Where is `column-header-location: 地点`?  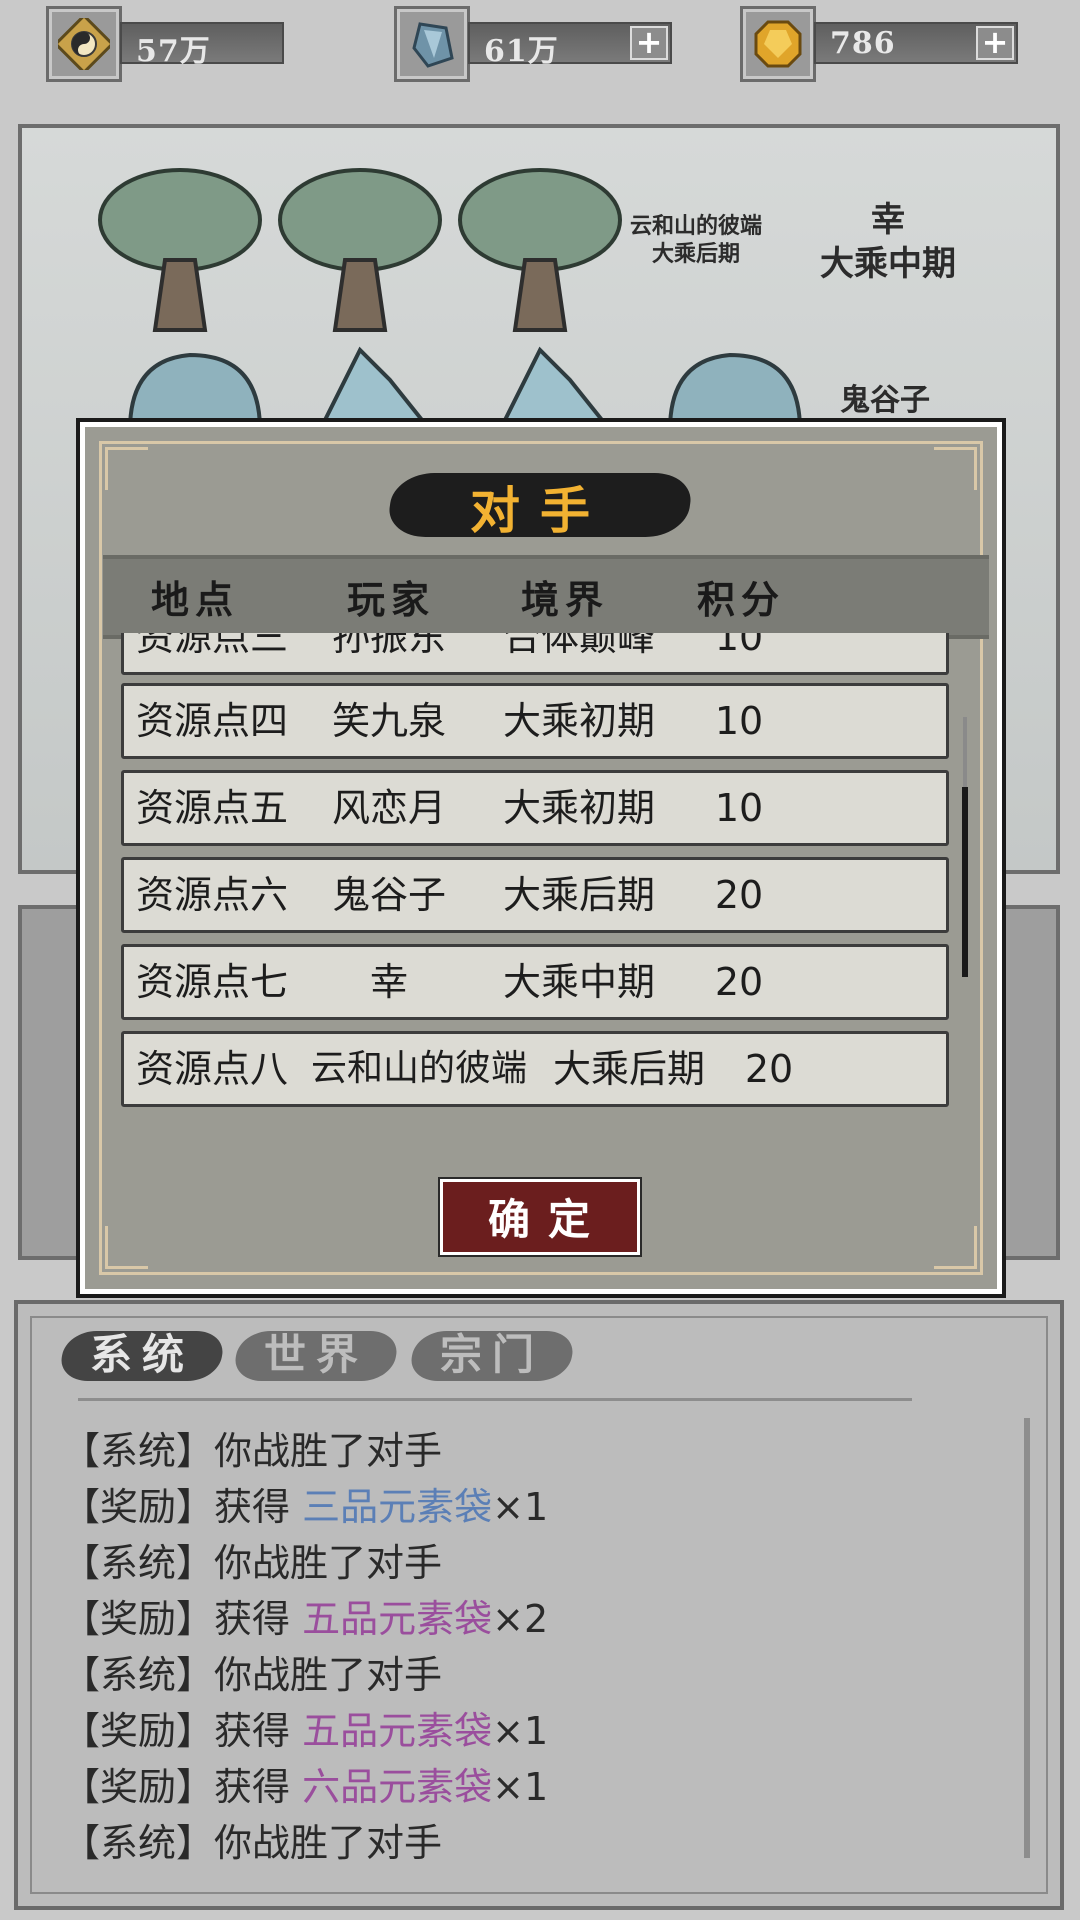 column-header-location: 地点 is located at coordinates (195, 599).